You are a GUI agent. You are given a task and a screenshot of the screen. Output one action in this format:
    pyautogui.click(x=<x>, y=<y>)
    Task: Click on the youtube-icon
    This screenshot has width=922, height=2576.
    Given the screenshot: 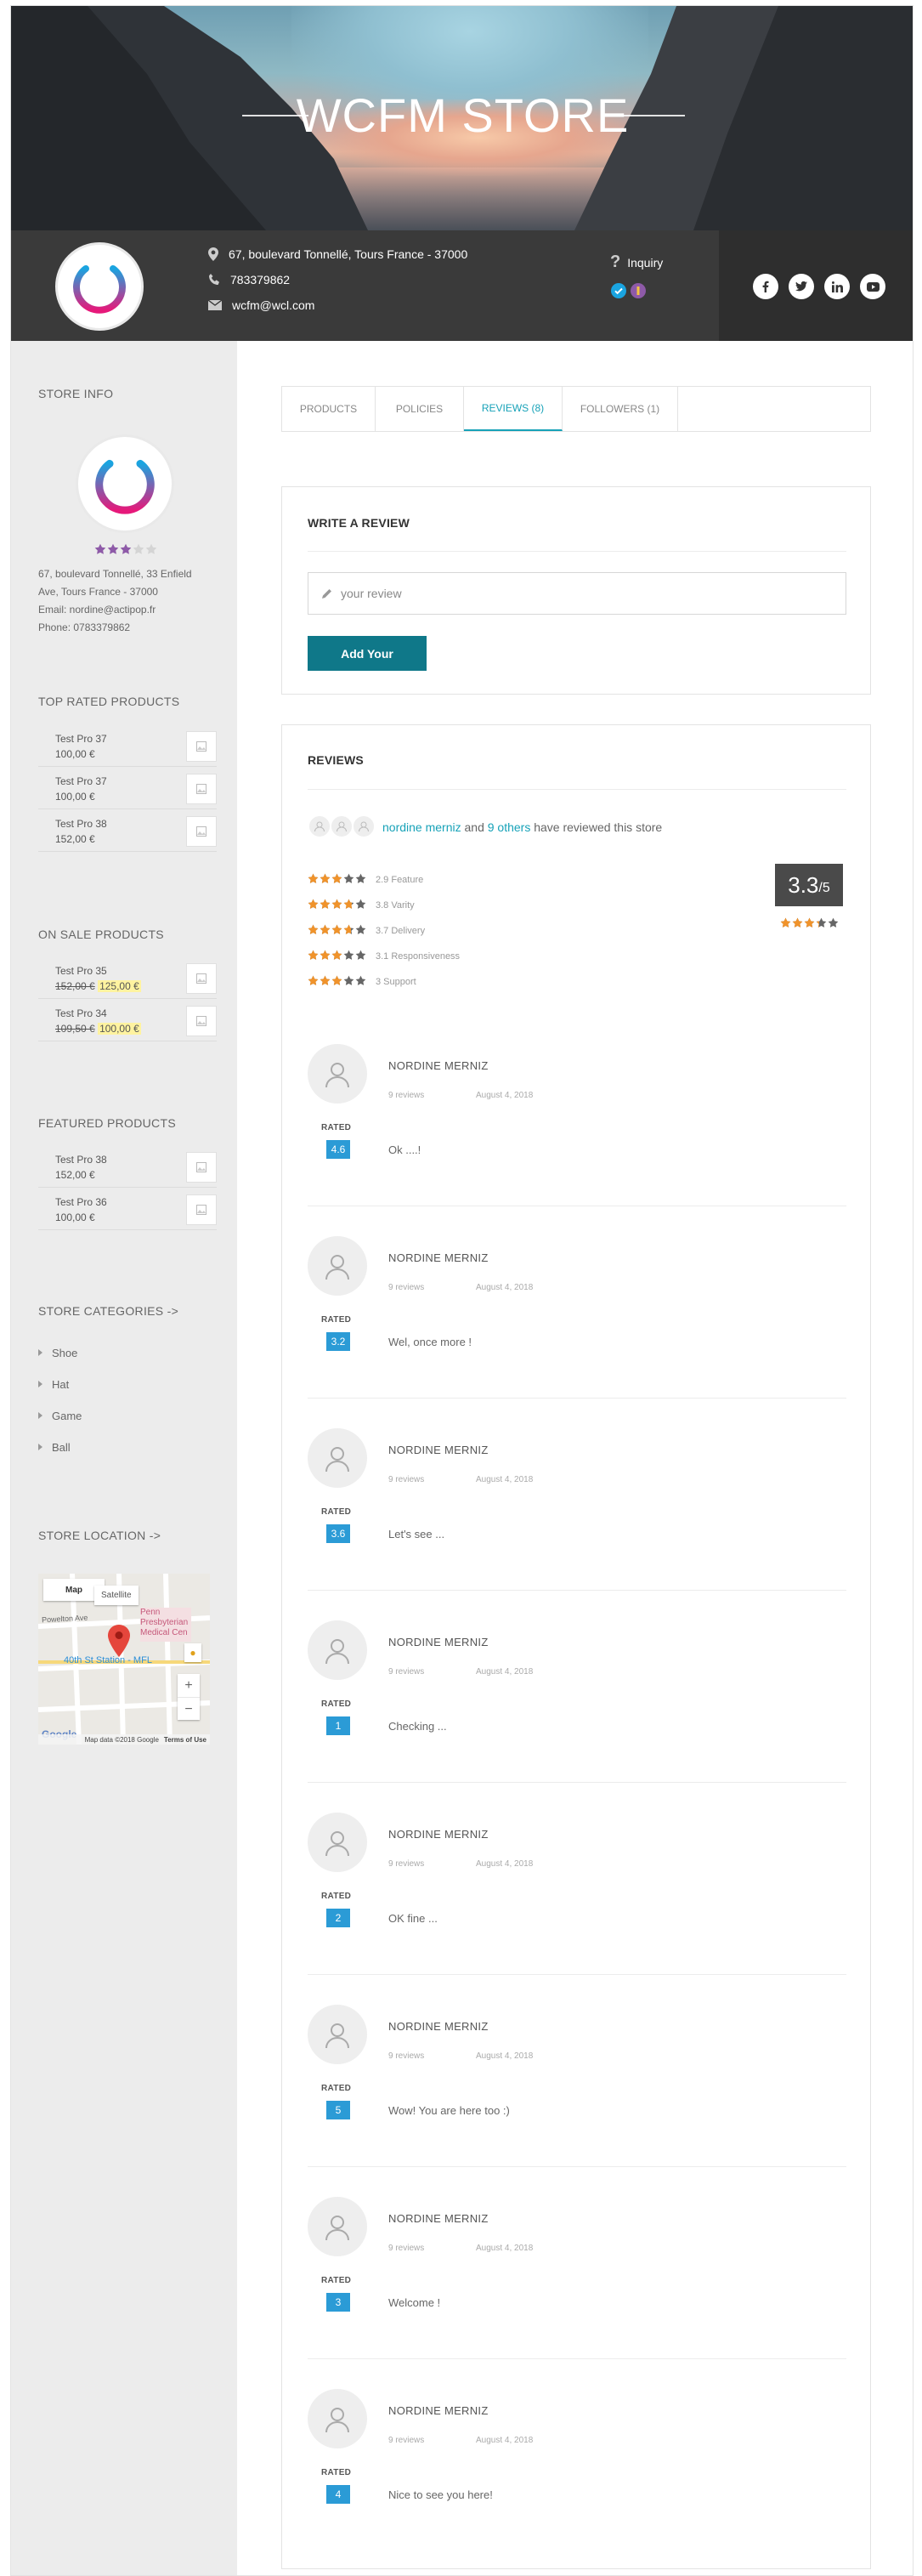 What is the action you would take?
    pyautogui.click(x=872, y=287)
    